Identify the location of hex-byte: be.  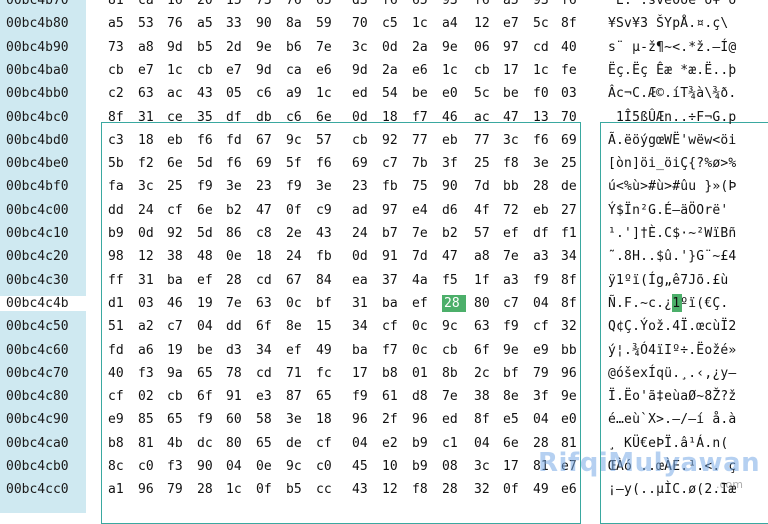
(422, 93).